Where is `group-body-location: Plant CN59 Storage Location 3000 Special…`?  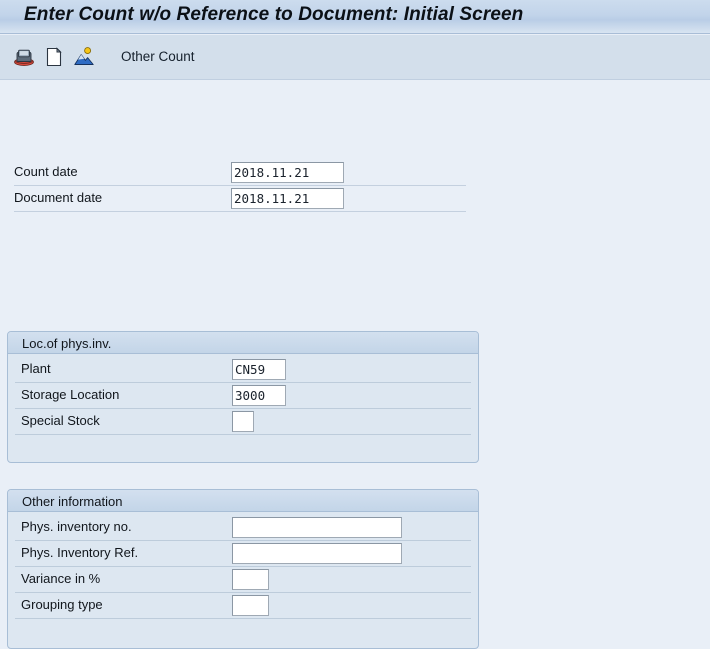 group-body-location: Plant CN59 Storage Location 3000 Special… is located at coordinates (243, 394).